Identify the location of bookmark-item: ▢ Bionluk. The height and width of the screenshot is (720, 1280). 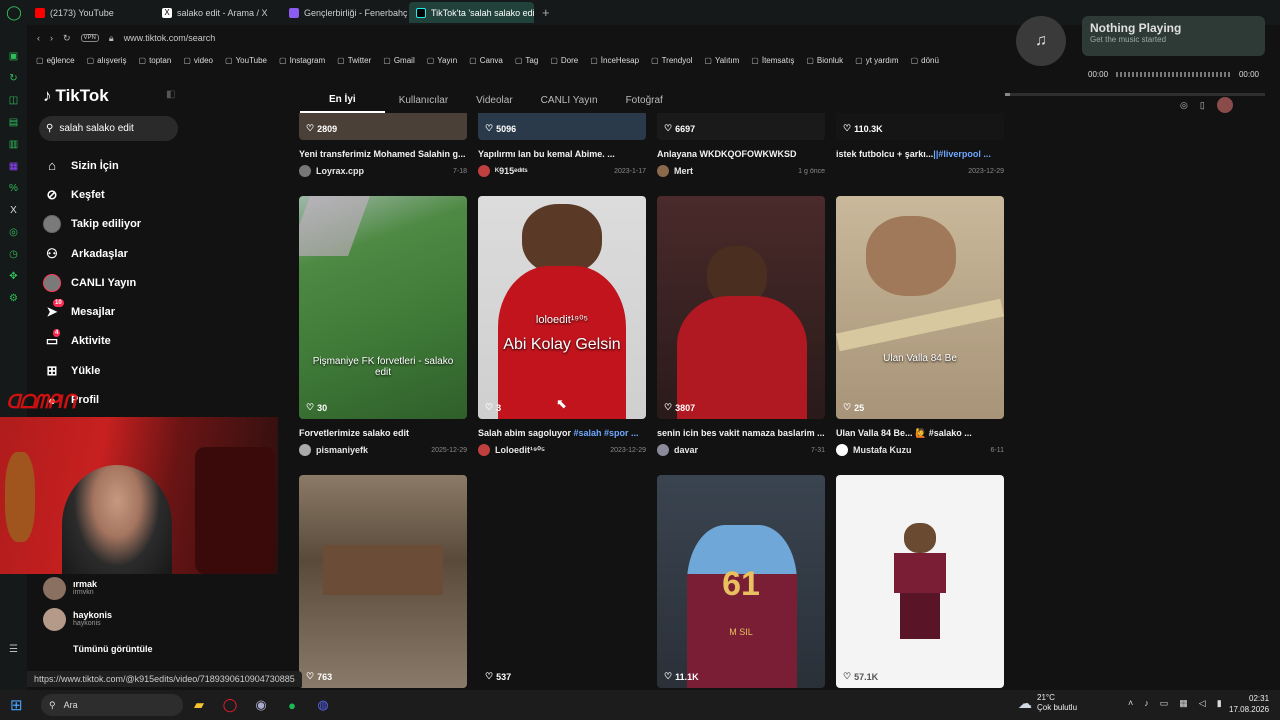
(824, 60).